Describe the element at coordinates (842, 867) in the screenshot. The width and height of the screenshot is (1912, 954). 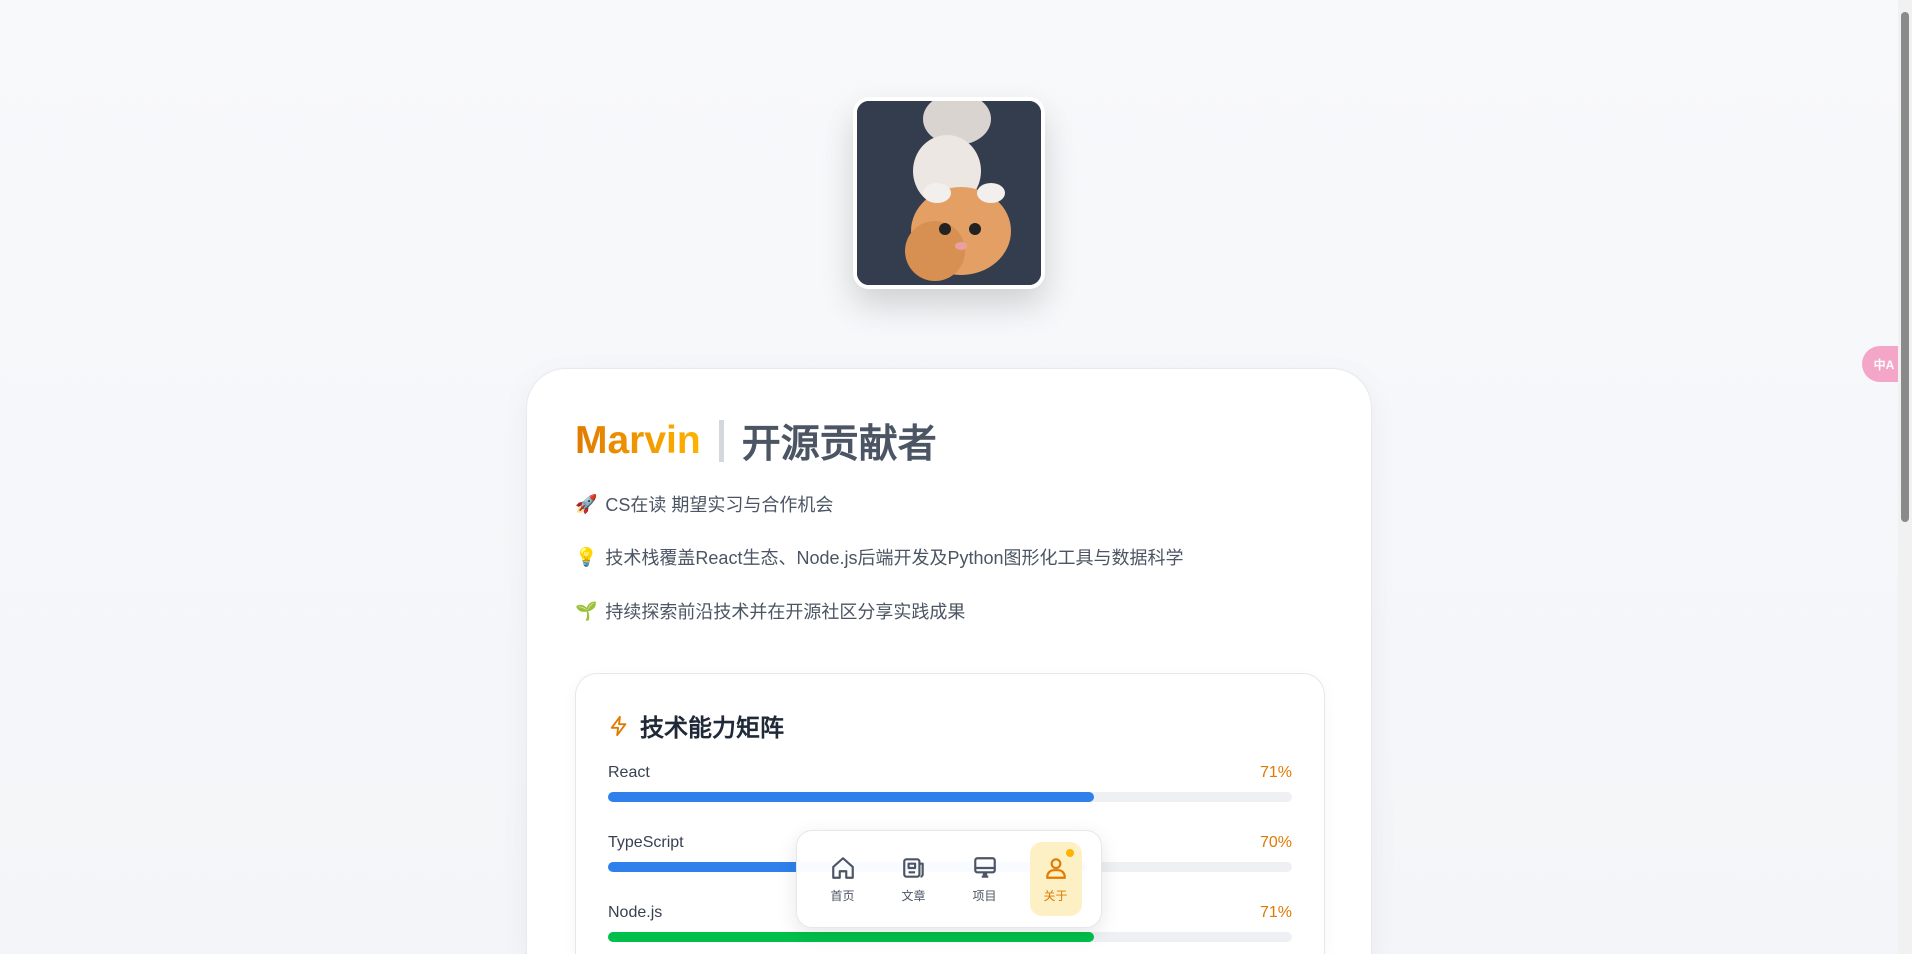
I see `home-icon` at that location.